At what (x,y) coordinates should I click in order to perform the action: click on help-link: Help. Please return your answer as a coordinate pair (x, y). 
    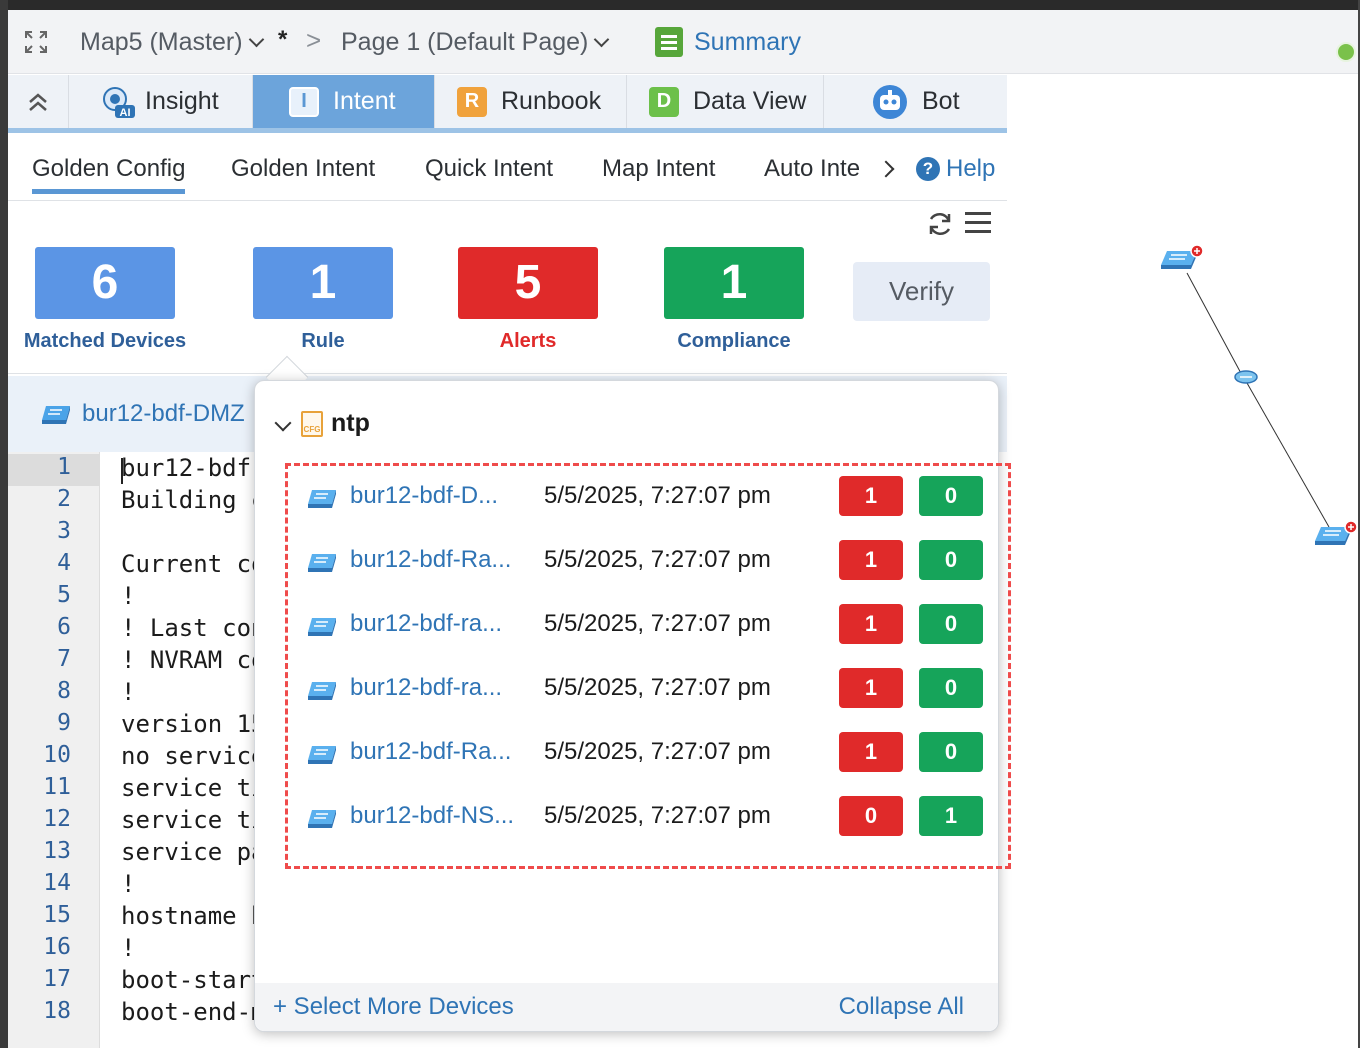
    Looking at the image, I should click on (970, 169).